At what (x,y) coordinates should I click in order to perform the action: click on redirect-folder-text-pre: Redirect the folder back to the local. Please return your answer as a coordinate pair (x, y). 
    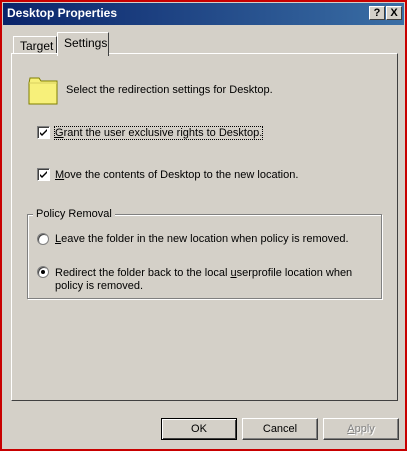
    Looking at the image, I should click on (143, 273).